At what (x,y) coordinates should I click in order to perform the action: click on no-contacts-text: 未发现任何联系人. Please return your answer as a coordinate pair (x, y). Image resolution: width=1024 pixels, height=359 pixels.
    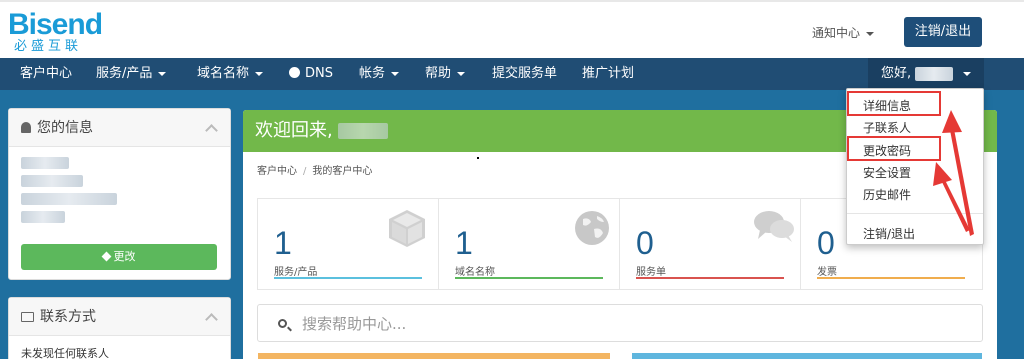
    Looking at the image, I should click on (65, 353).